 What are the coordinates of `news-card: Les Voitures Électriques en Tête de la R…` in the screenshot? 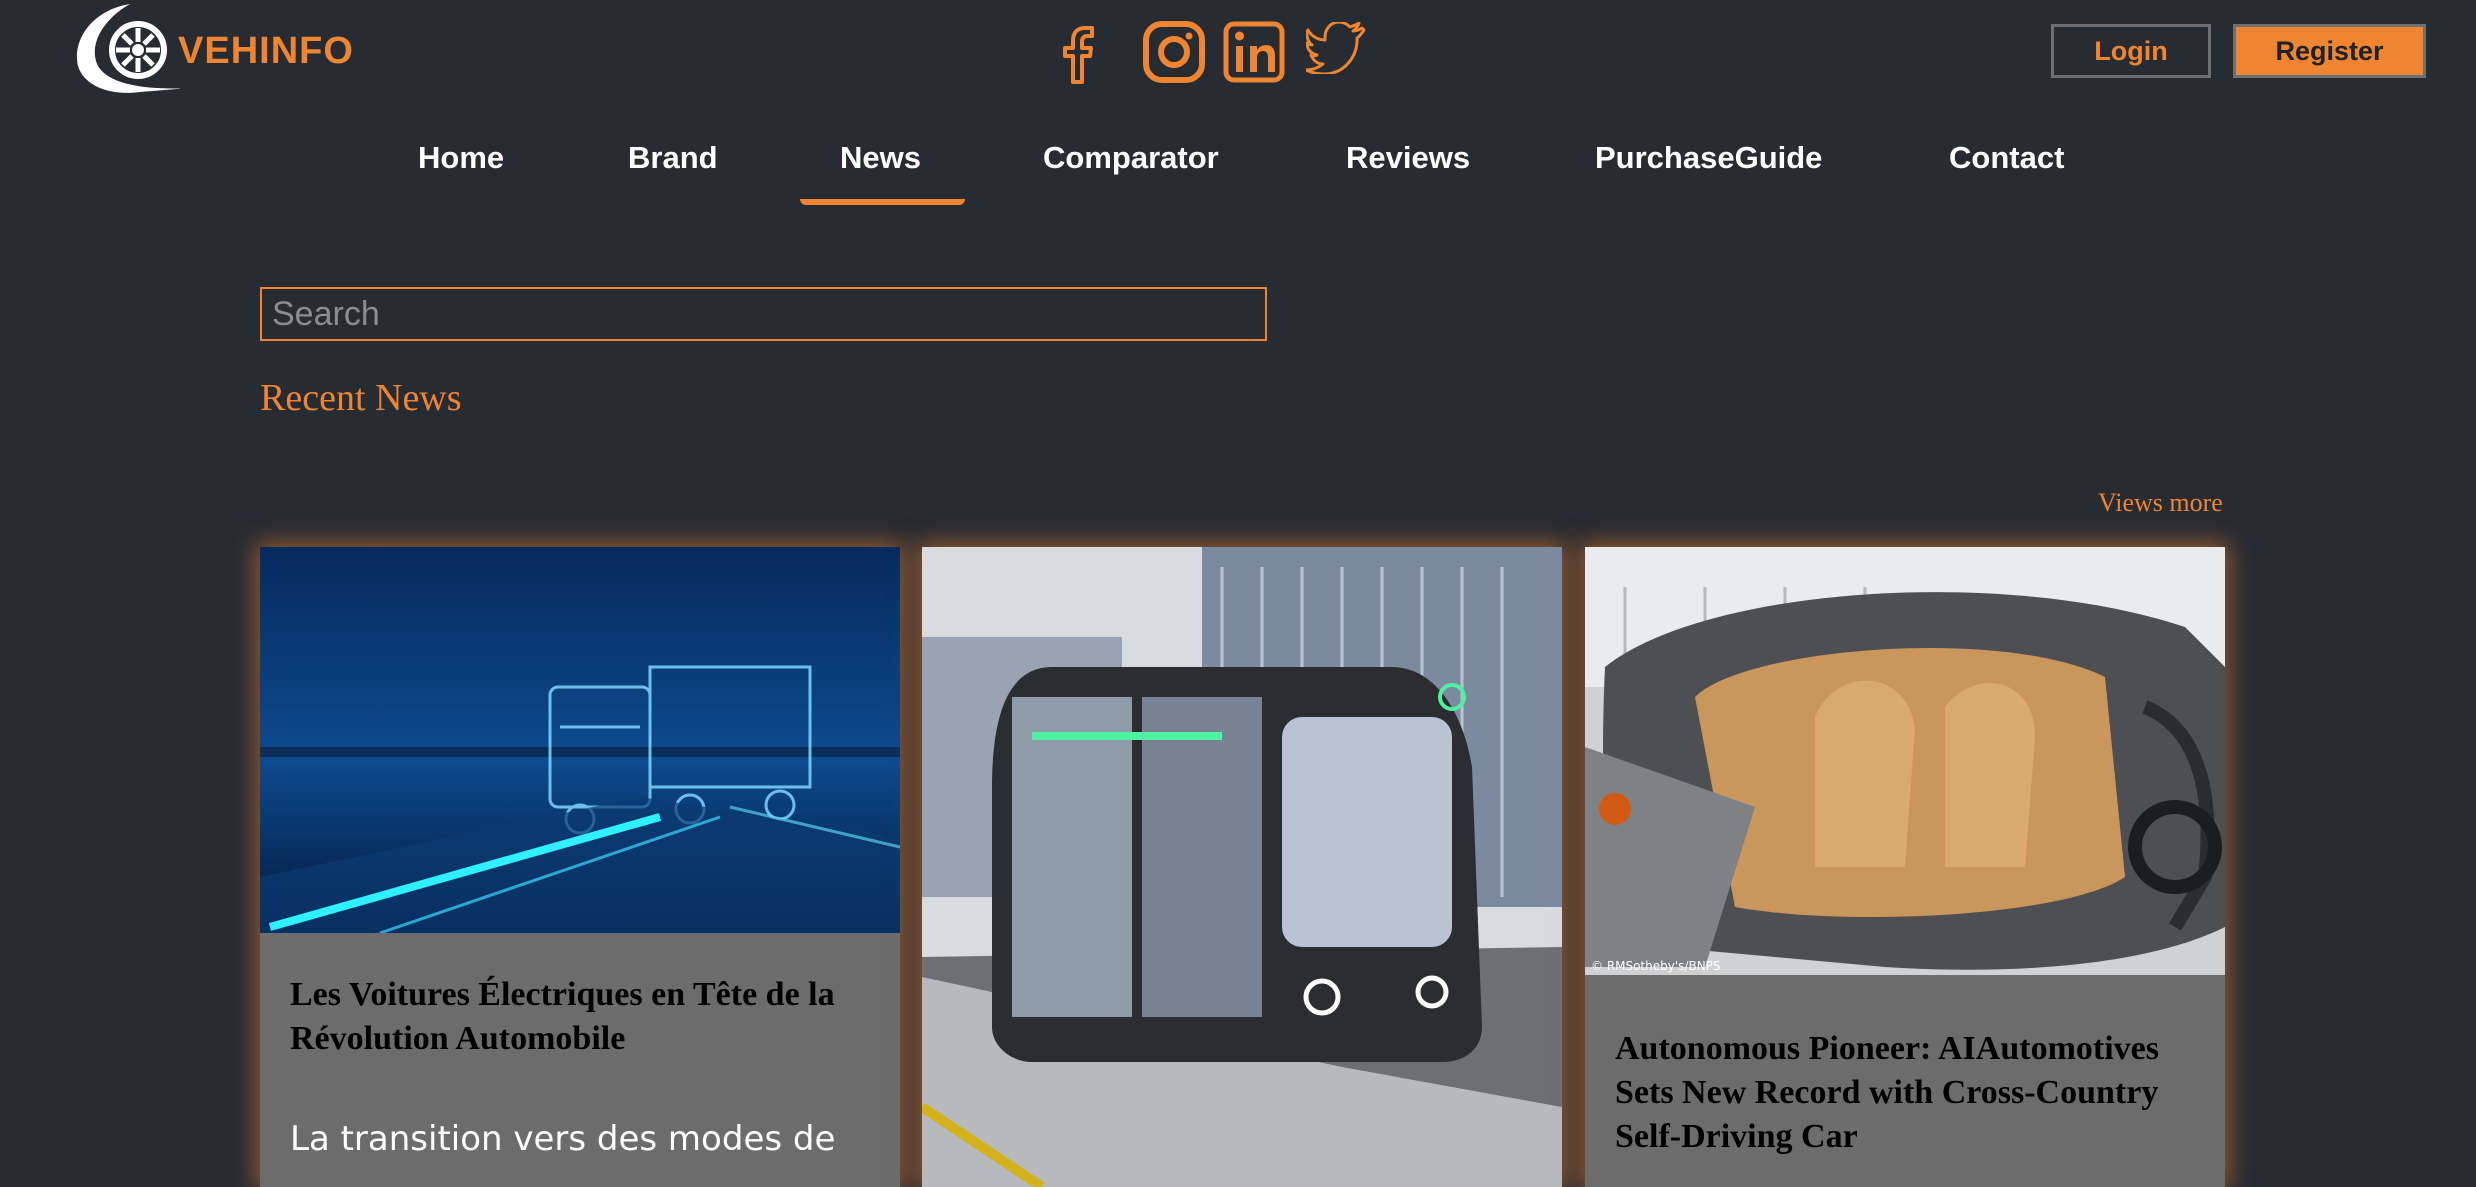 It's located at (580, 867).